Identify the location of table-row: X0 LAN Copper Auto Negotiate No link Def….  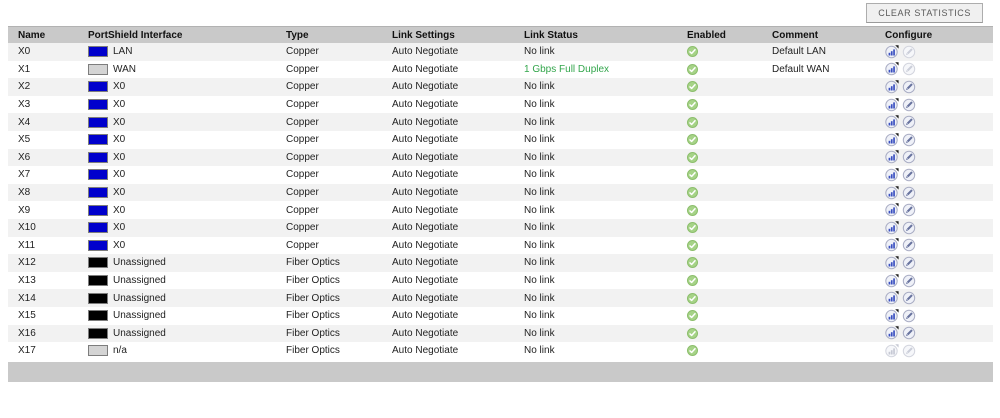
(500, 52).